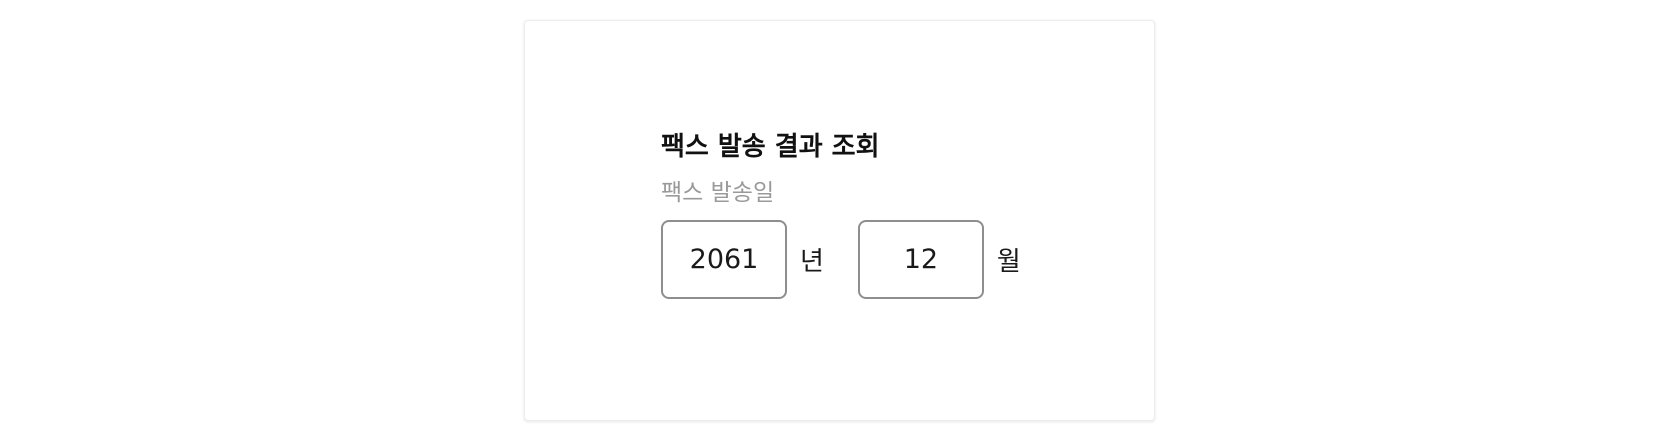 The height and width of the screenshot is (434, 1680). I want to click on fax-result-form: 팩스 발송 결과 조회 팩스 발송일 년 월, so click(841, 213).